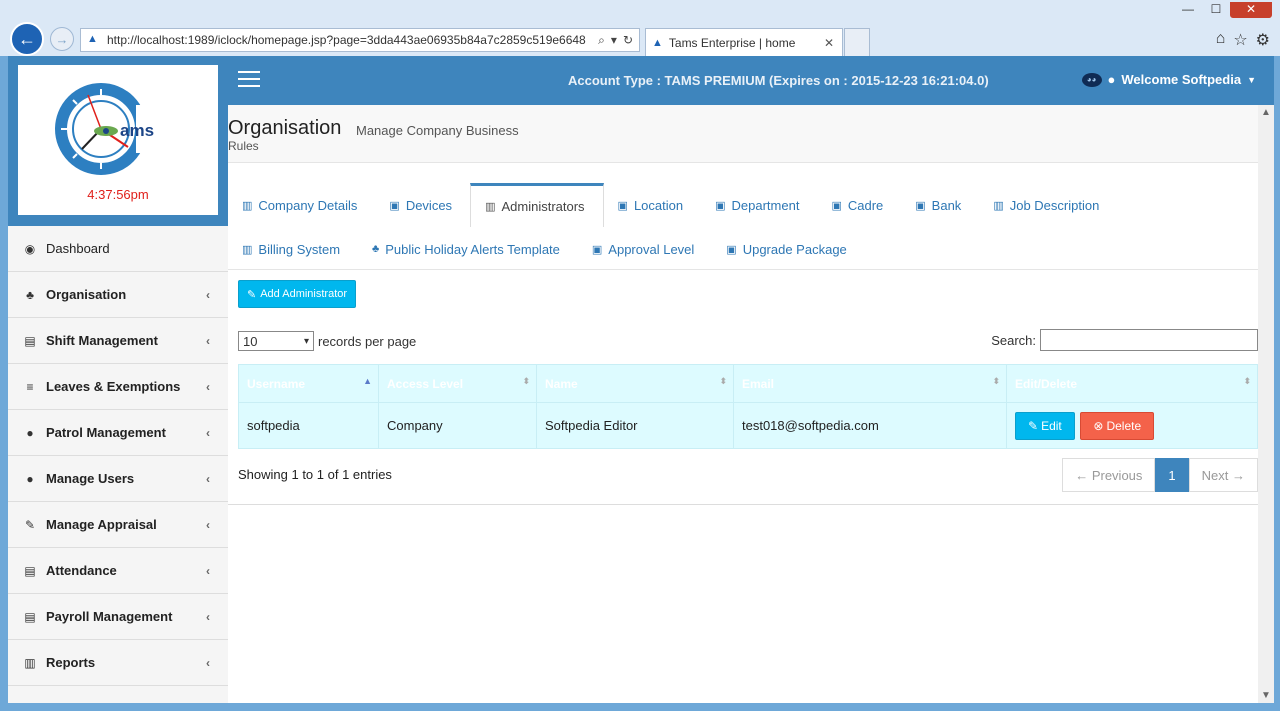  What do you see at coordinates (859, 205) in the screenshot?
I see `tab-cadre: ▣ Cadre` at bounding box center [859, 205].